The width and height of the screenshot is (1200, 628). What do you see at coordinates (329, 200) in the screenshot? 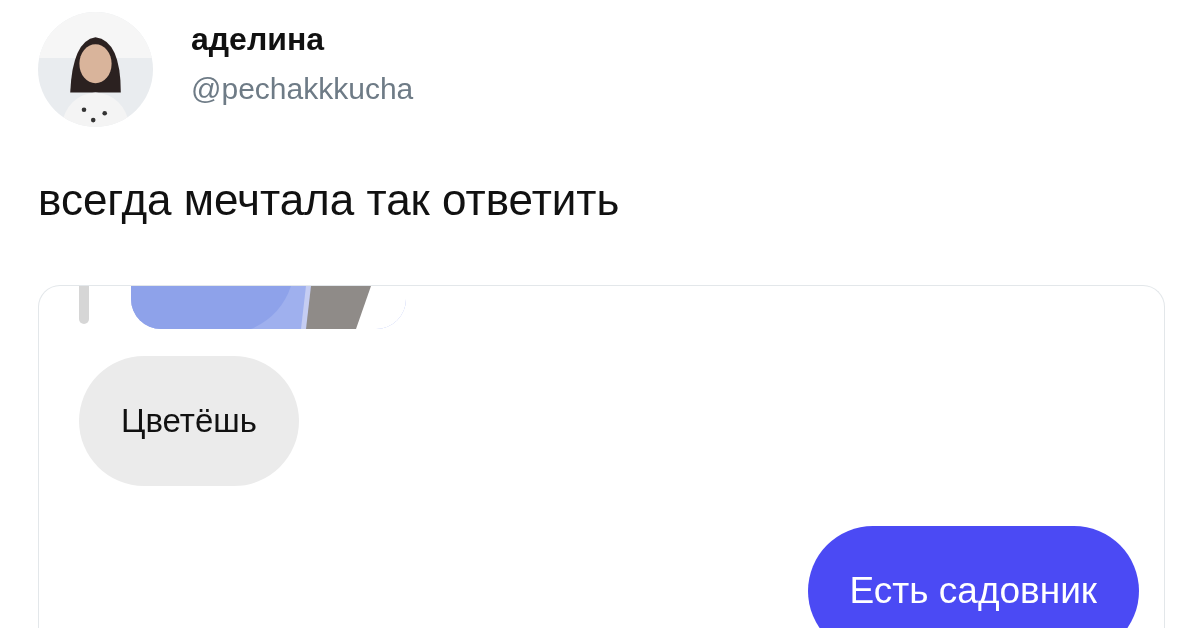
I see `tweet-text: всегда мечтала так ответить` at bounding box center [329, 200].